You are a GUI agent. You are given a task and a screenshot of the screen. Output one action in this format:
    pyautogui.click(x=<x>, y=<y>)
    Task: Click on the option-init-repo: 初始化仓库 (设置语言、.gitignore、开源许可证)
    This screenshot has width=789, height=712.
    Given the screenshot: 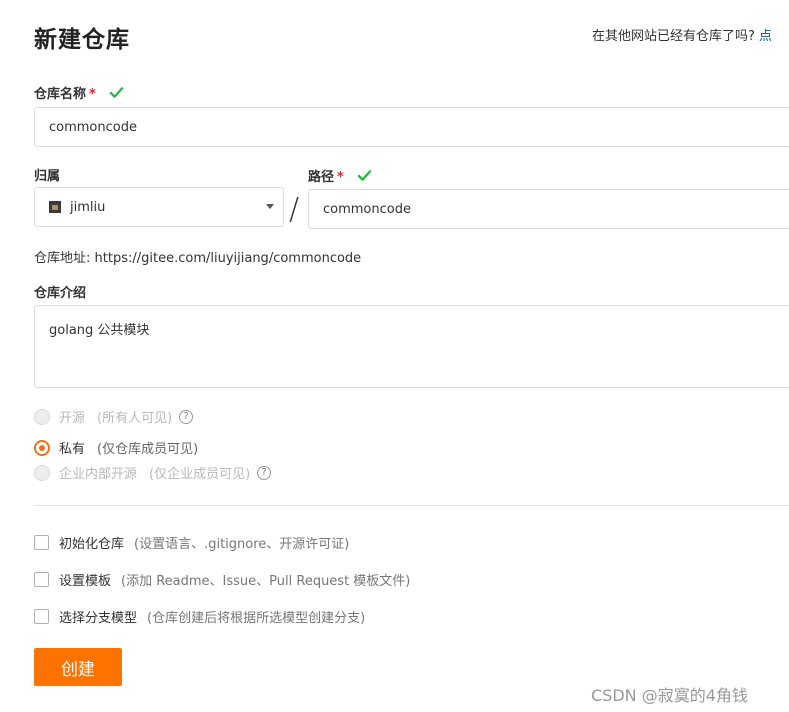 What is the action you would take?
    pyautogui.click(x=191, y=542)
    